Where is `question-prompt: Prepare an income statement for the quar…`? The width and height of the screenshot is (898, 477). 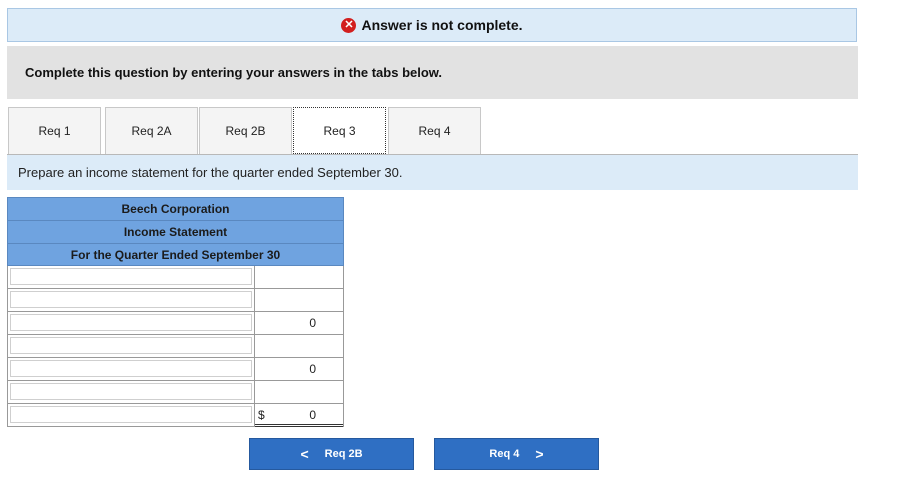
question-prompt: Prepare an income statement for the quar… is located at coordinates (432, 172).